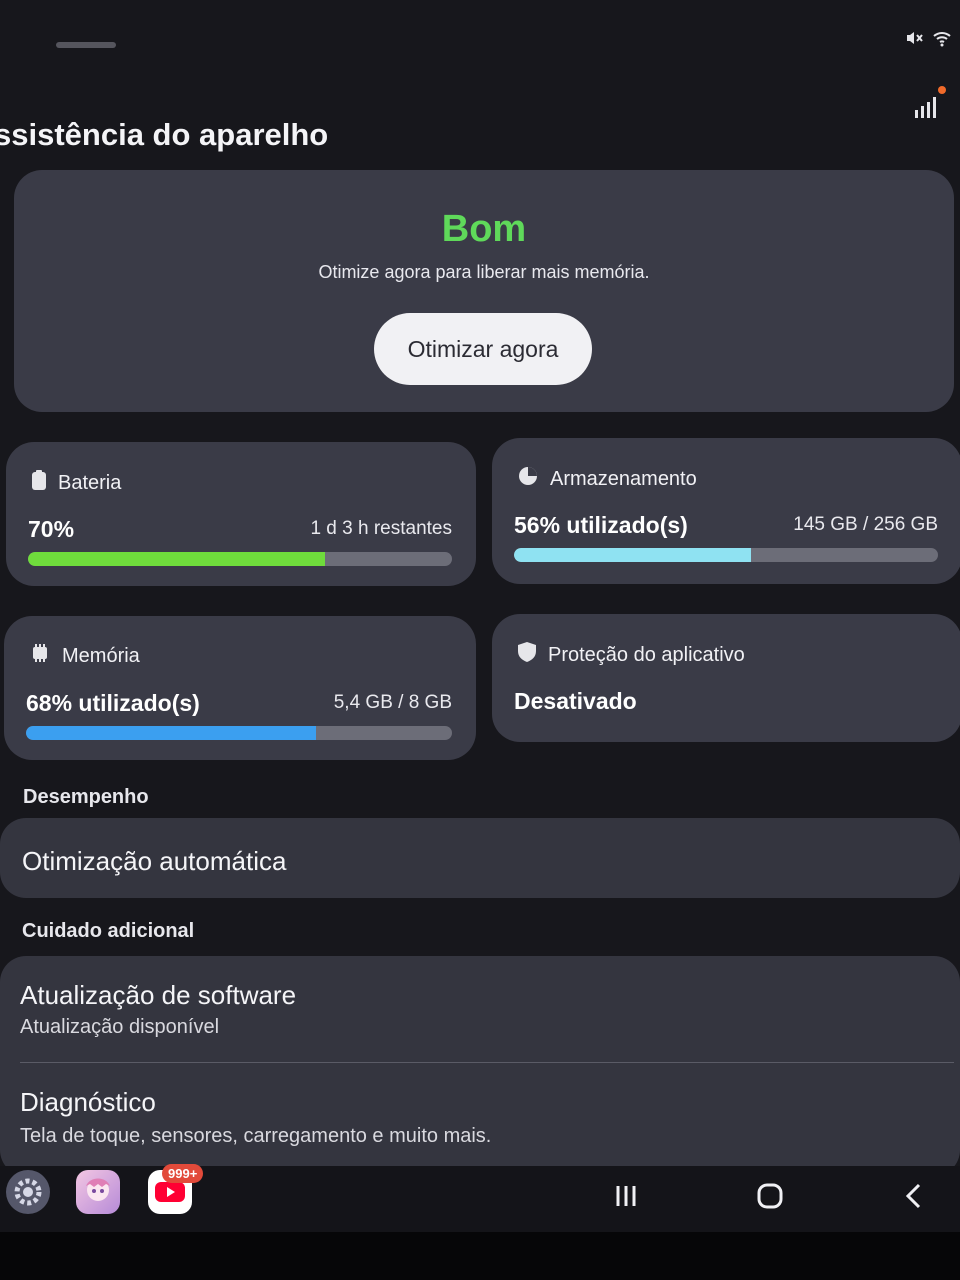 This screenshot has width=960, height=1280. I want to click on device-status-label: Bom, so click(484, 229).